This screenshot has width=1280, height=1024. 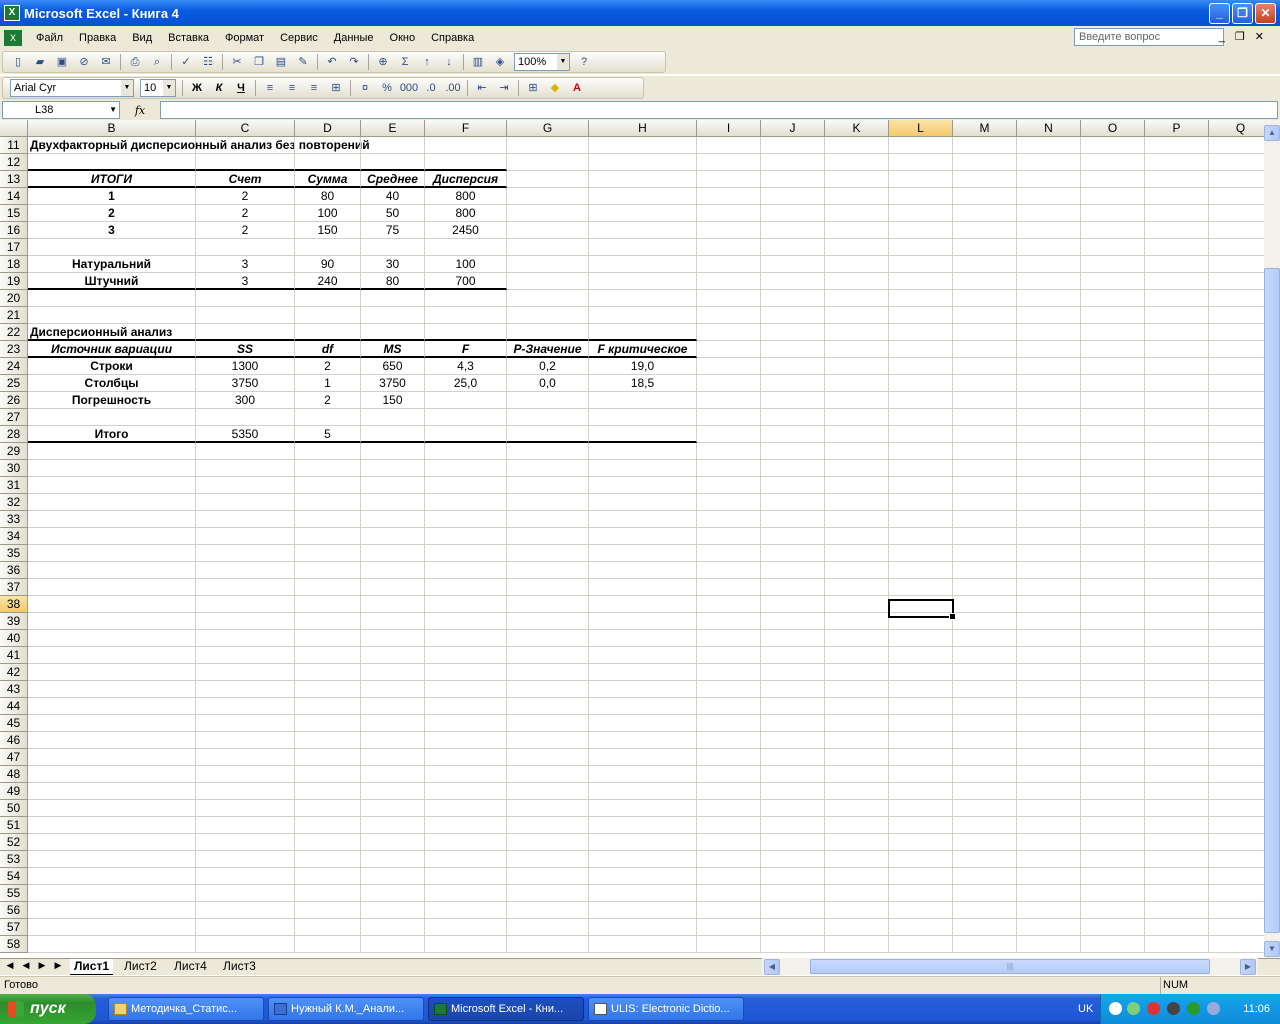 What do you see at coordinates (548, 808) in the screenshot?
I see `cell-G50` at bounding box center [548, 808].